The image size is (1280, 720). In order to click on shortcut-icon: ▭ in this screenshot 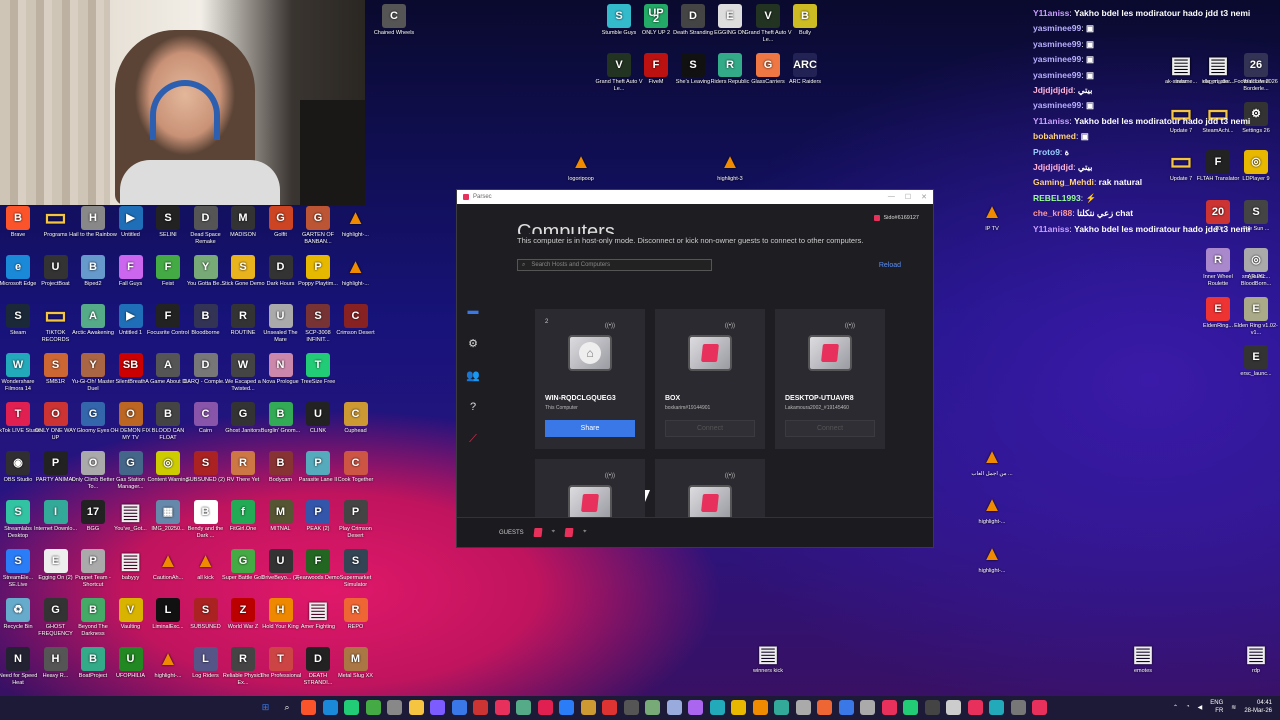, I will do `click(55, 315)`.